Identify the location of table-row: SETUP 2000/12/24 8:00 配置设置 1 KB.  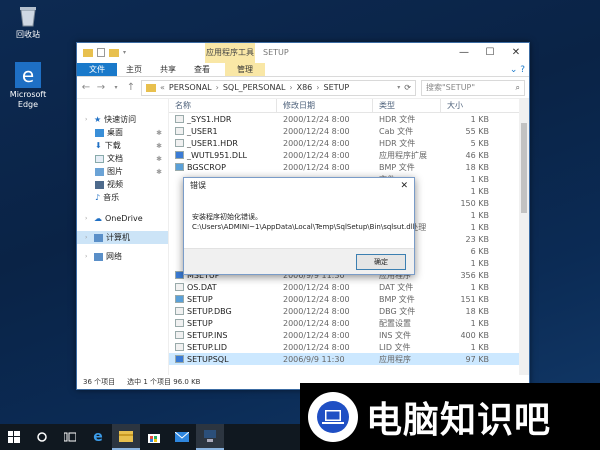
(349, 323).